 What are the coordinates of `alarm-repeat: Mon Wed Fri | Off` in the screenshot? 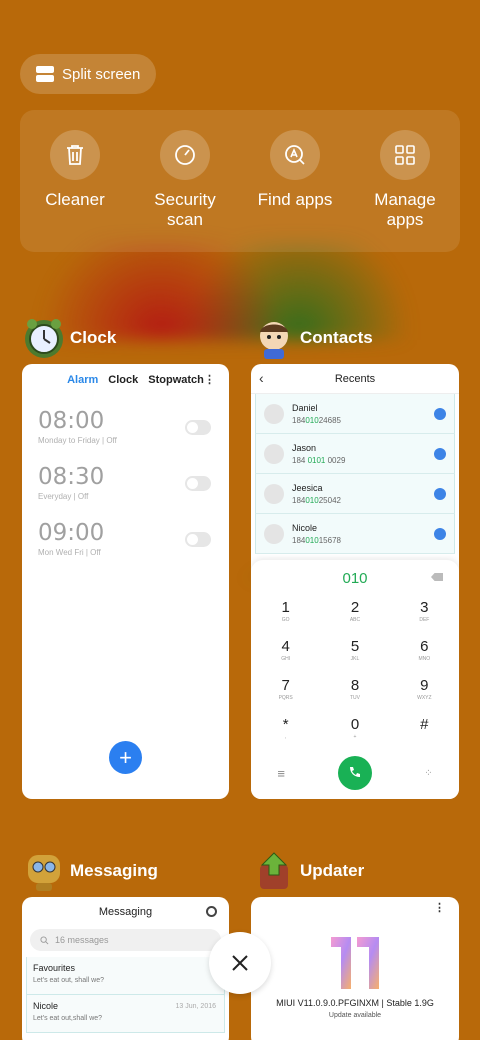 It's located at (69, 552).